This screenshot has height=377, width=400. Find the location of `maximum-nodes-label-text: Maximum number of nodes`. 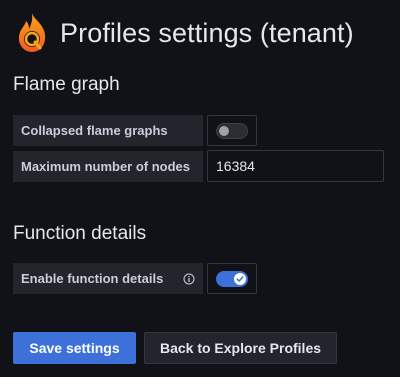

maximum-nodes-label-text: Maximum number of nodes is located at coordinates (106, 166).